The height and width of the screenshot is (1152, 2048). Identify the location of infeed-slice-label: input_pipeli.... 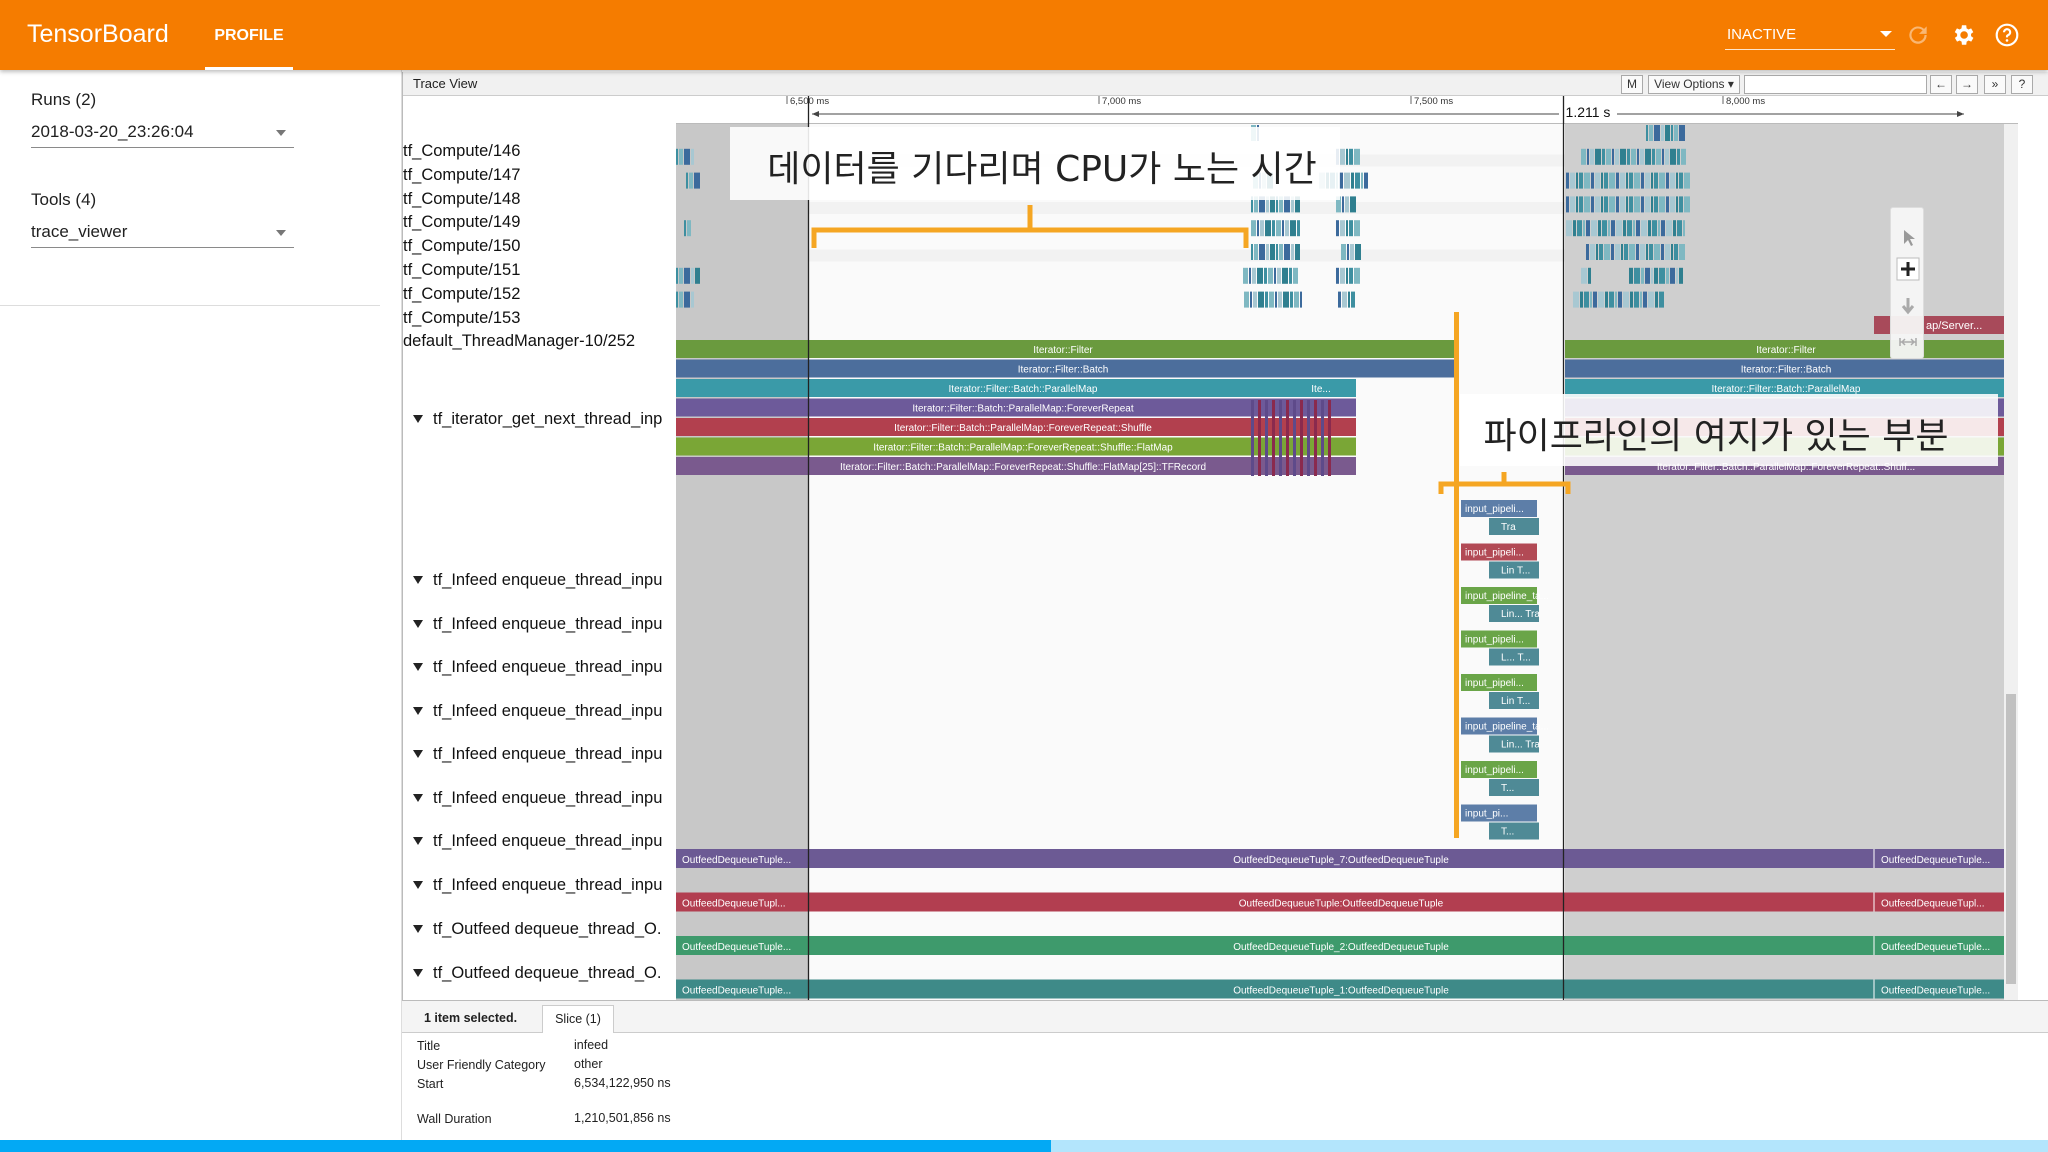
(1494, 553).